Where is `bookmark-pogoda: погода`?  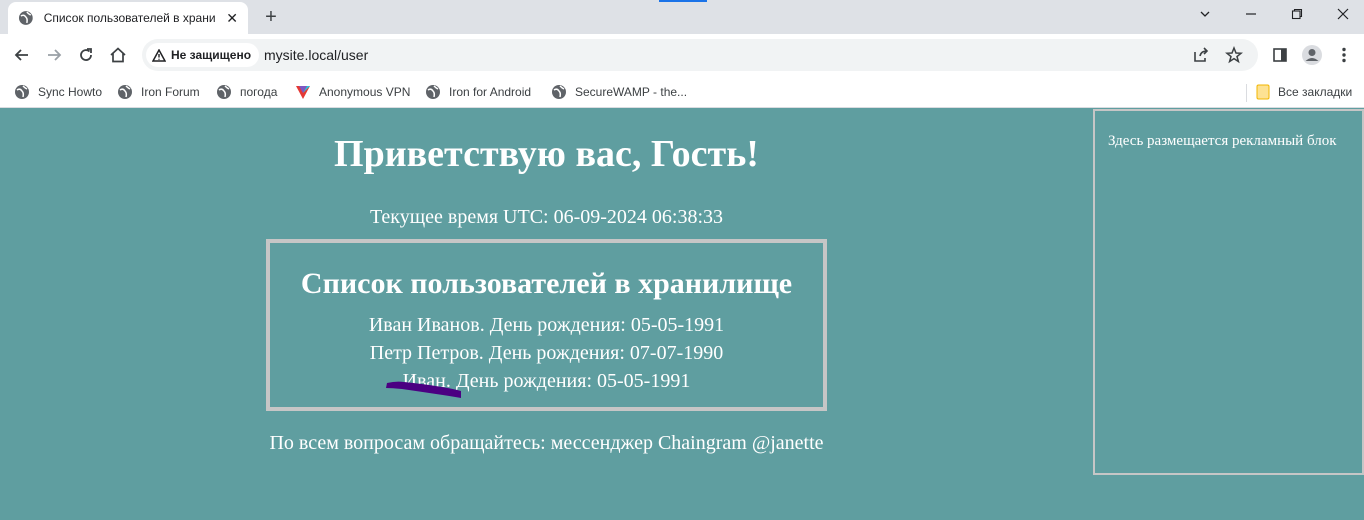
bookmark-pogoda: погода is located at coordinates (246, 92).